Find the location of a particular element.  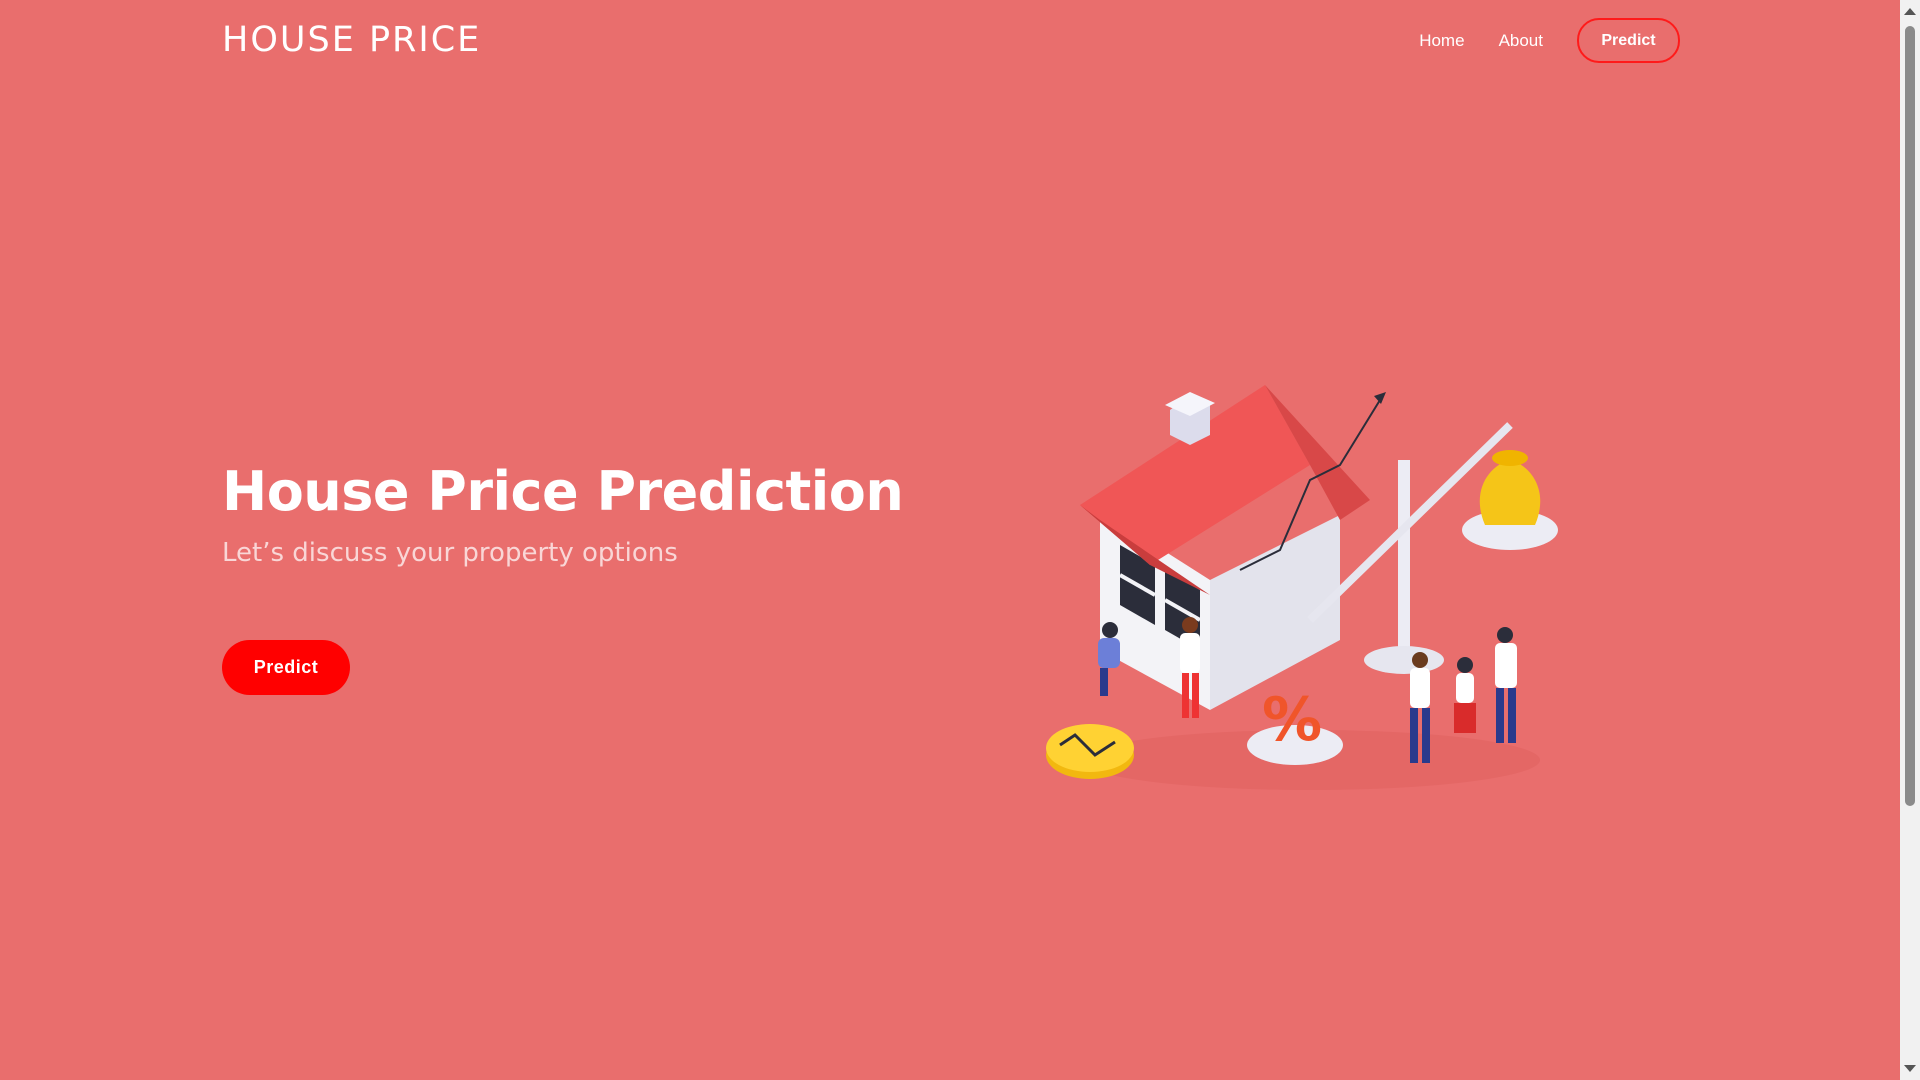

main-nav: Home About Predict is located at coordinates (1549, 40).